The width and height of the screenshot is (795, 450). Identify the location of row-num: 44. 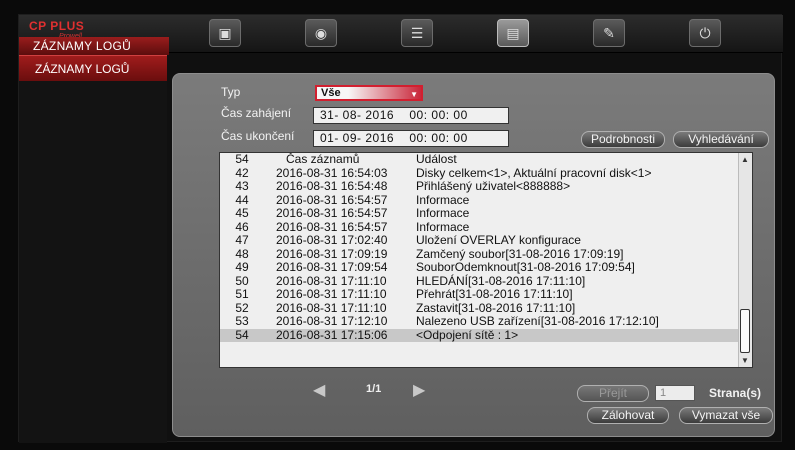
(242, 199).